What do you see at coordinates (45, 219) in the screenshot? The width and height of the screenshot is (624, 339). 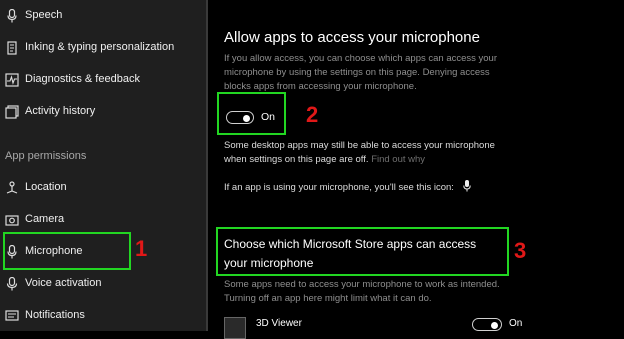 I see `sidebar-item-label: Camera` at bounding box center [45, 219].